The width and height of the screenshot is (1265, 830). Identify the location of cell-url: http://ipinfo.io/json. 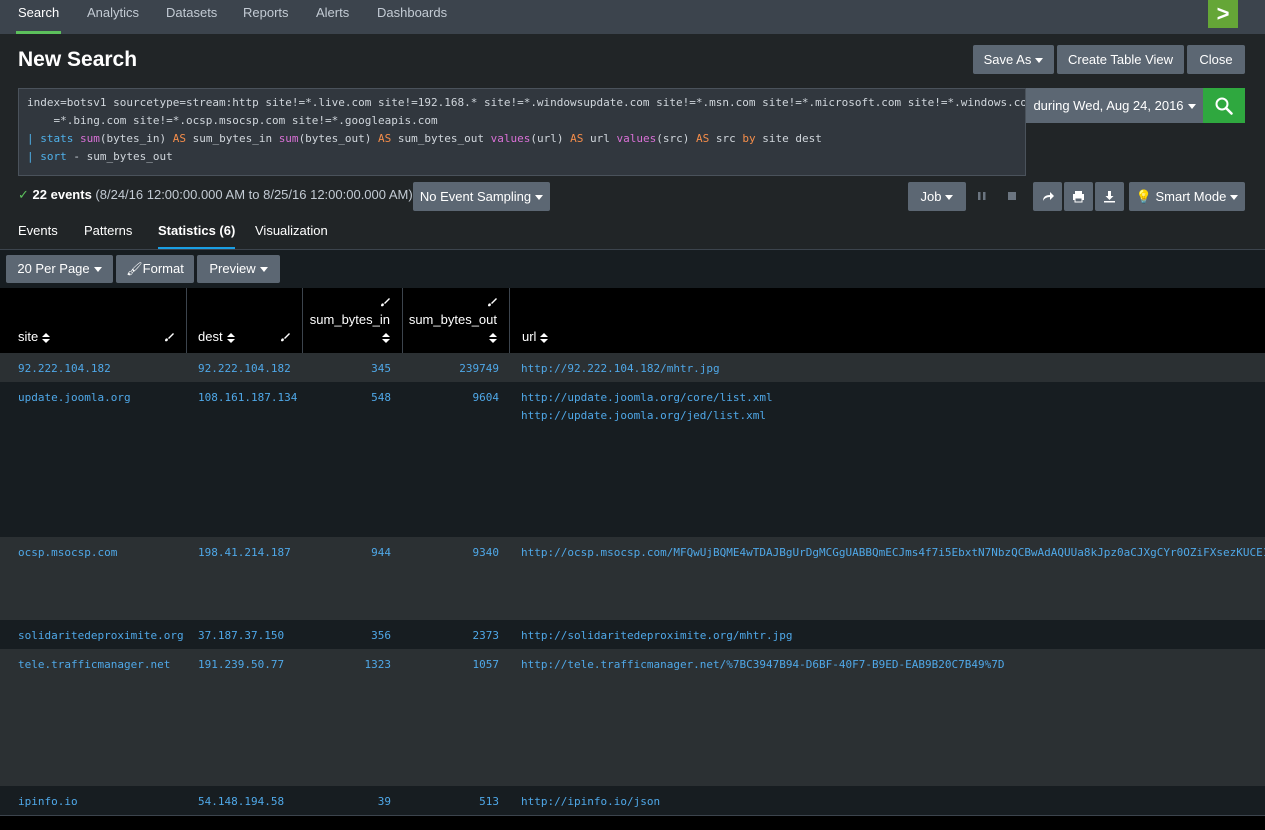
(590, 804).